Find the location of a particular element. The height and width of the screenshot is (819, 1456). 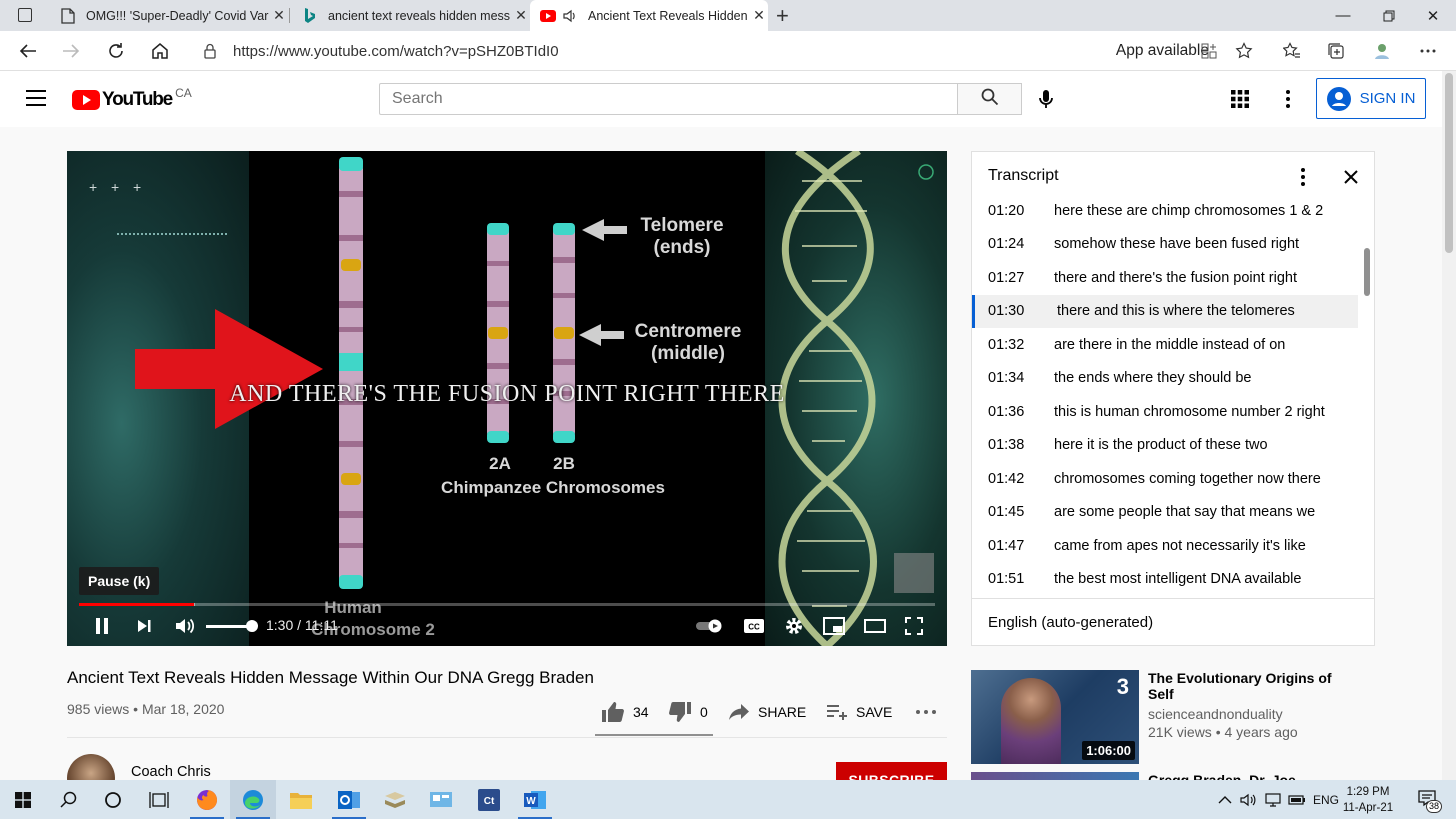

network-tray-icon is located at coordinates (1273, 799).